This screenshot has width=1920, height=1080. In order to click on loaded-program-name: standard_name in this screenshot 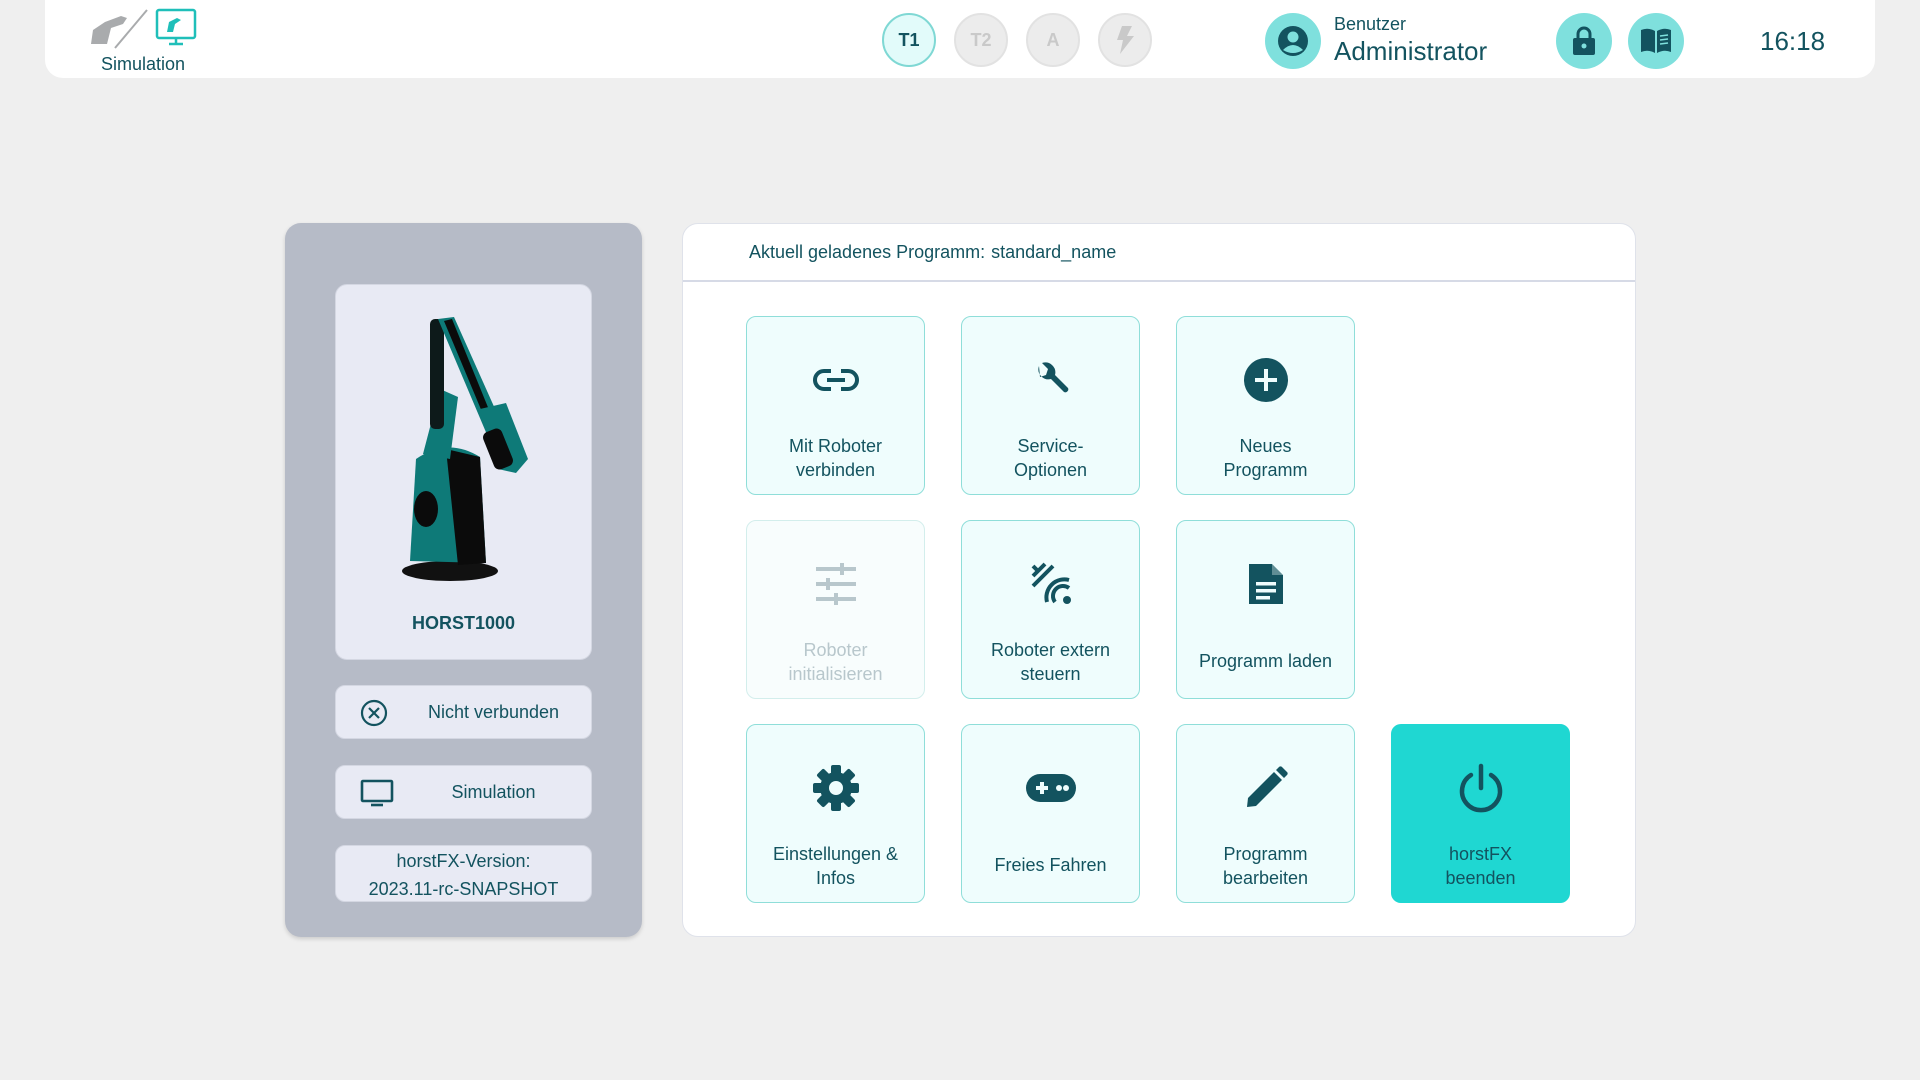, I will do `click(1054, 252)`.